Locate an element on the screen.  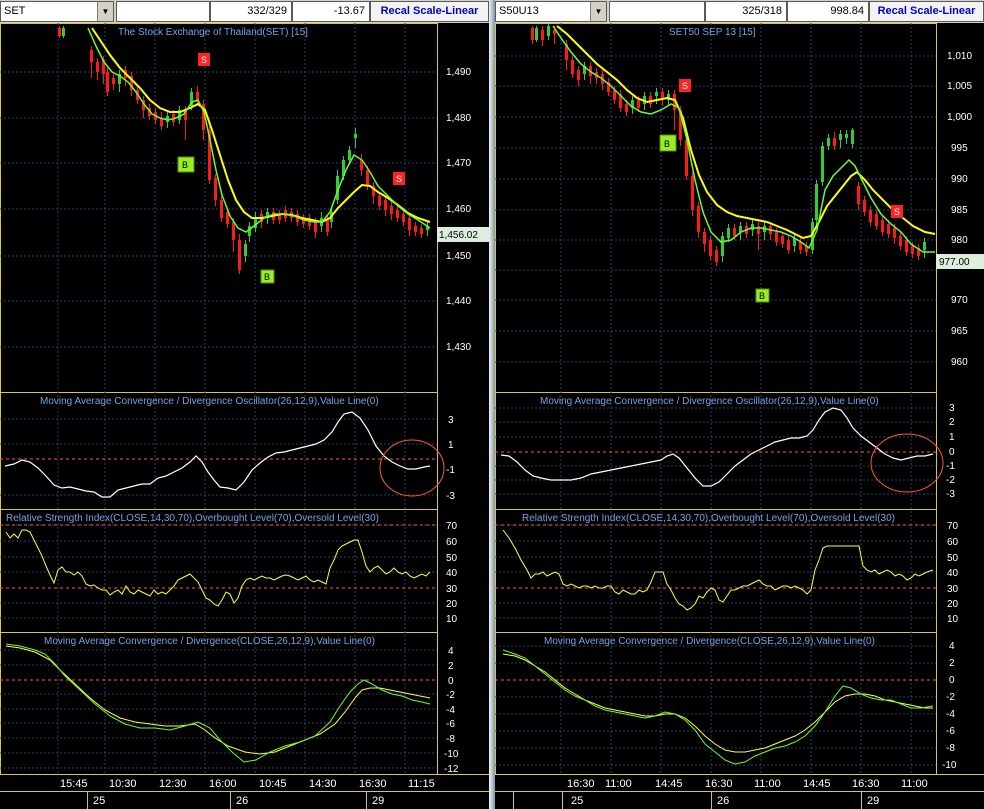
symbol-selector: SET ▼ is located at coordinates (57, 11).